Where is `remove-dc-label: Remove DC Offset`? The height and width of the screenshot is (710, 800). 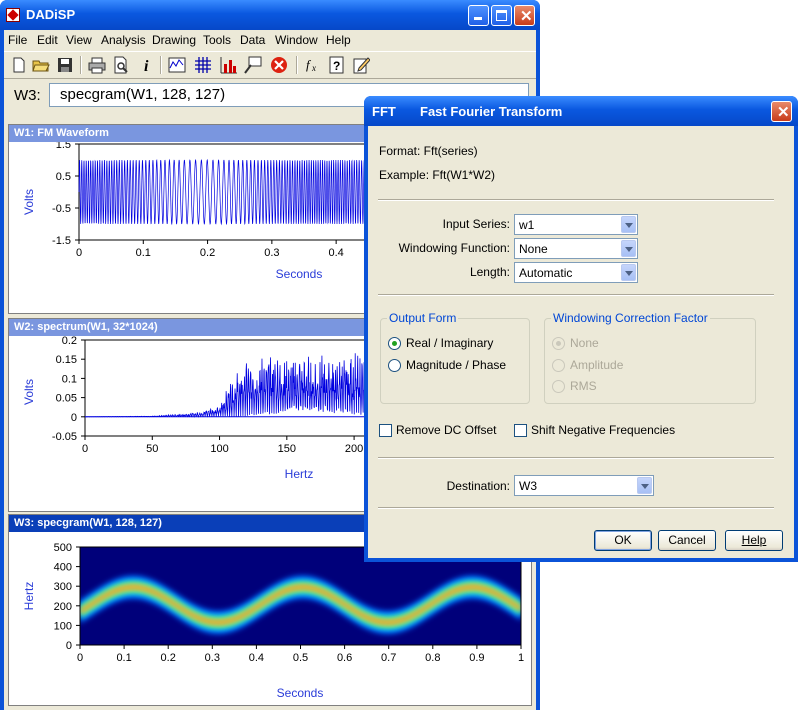
remove-dc-label: Remove DC Offset is located at coordinates (446, 430).